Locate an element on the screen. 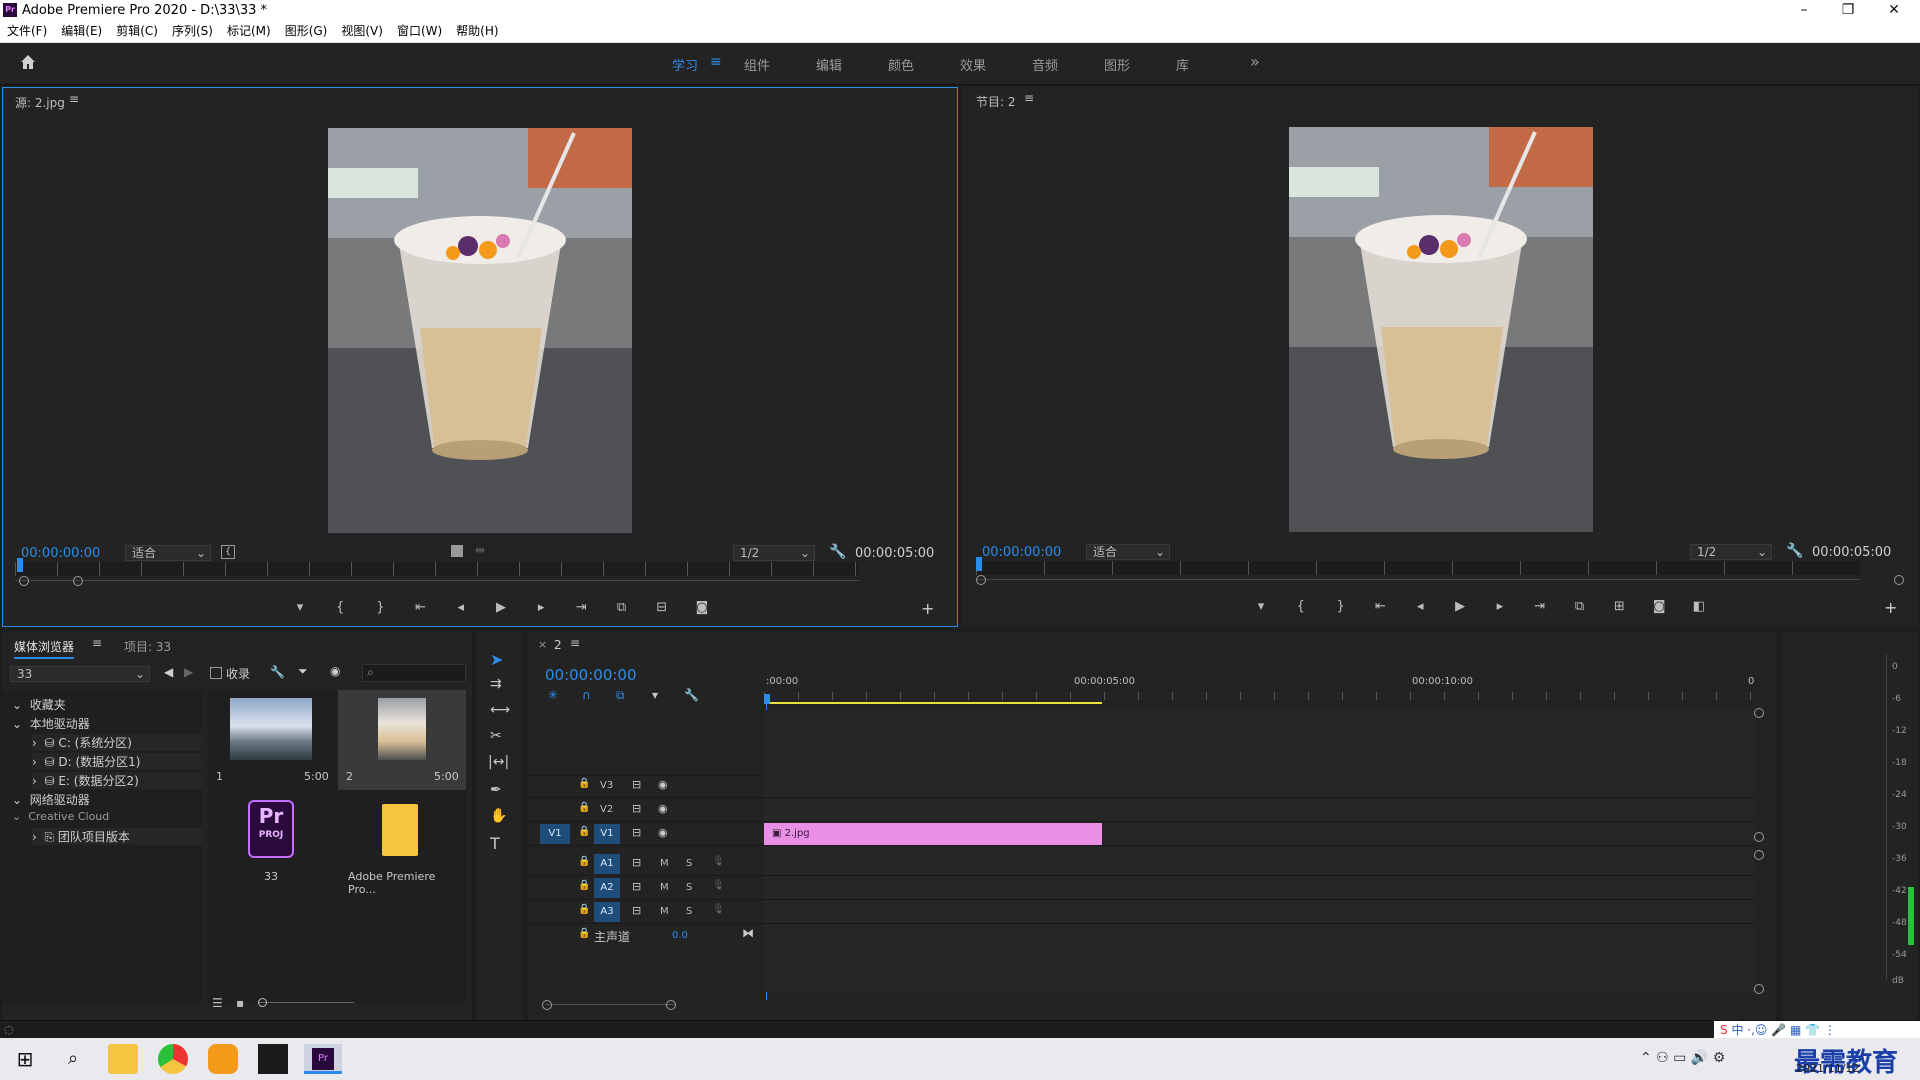 The image size is (1920, 1080). source-monitor-title: 源: 2.jpg is located at coordinates (40, 102).